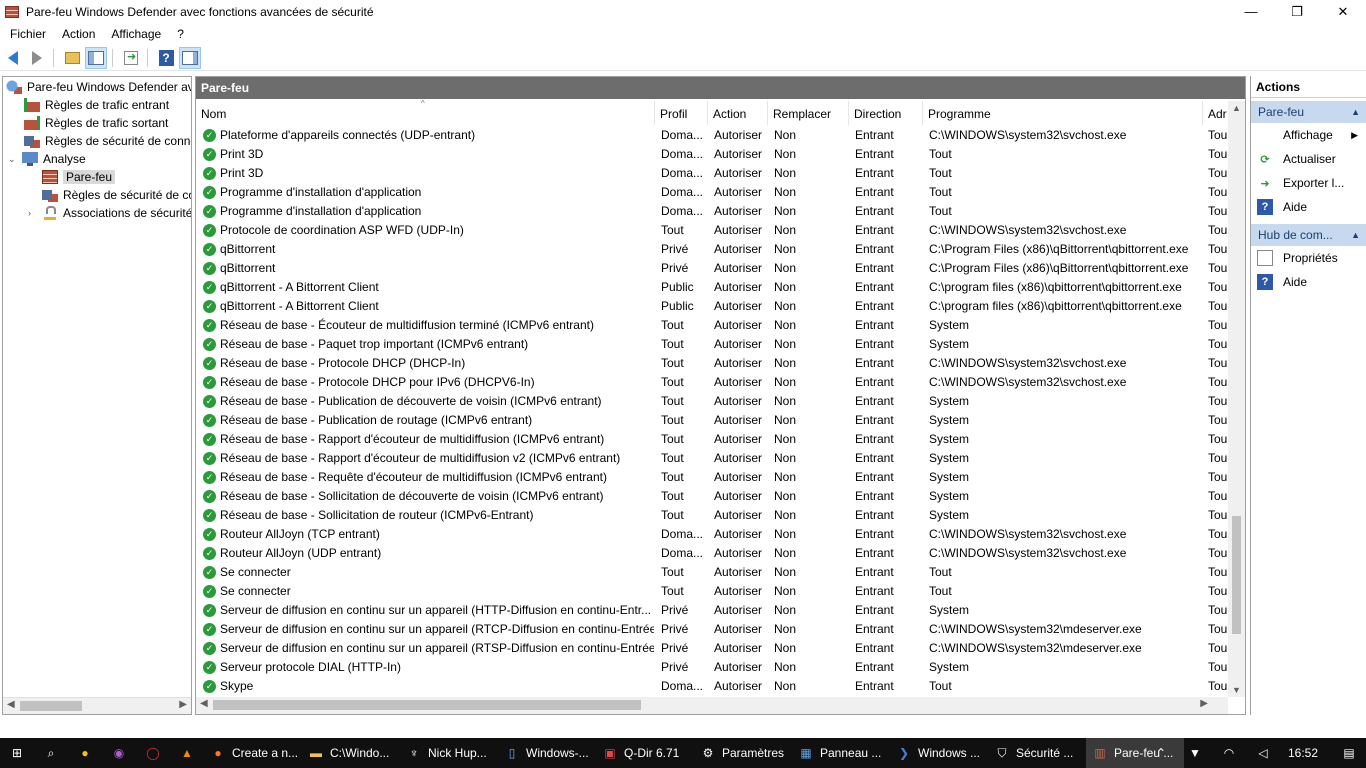 The image size is (1366, 768). What do you see at coordinates (1308, 235) in the screenshot?
I see `actions-section-hub: Hub de com... ▲` at bounding box center [1308, 235].